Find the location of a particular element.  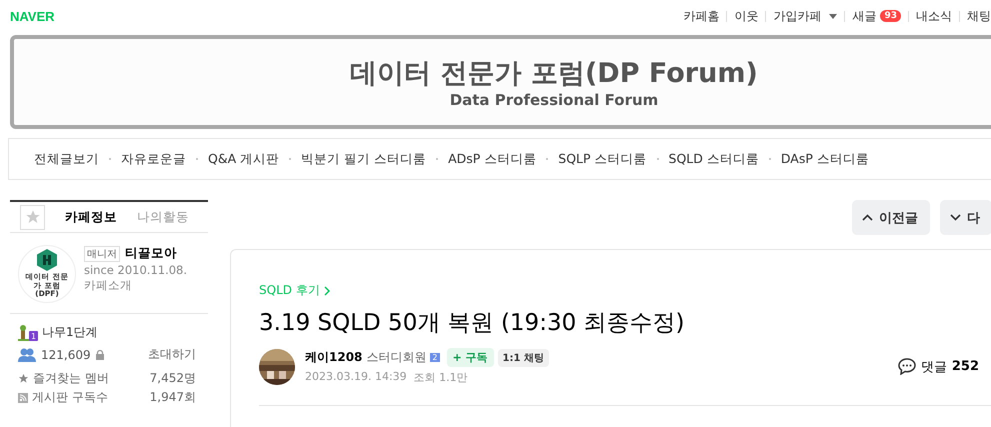

stat-label: 즐겨찾는 멤버 is located at coordinates (71, 378).